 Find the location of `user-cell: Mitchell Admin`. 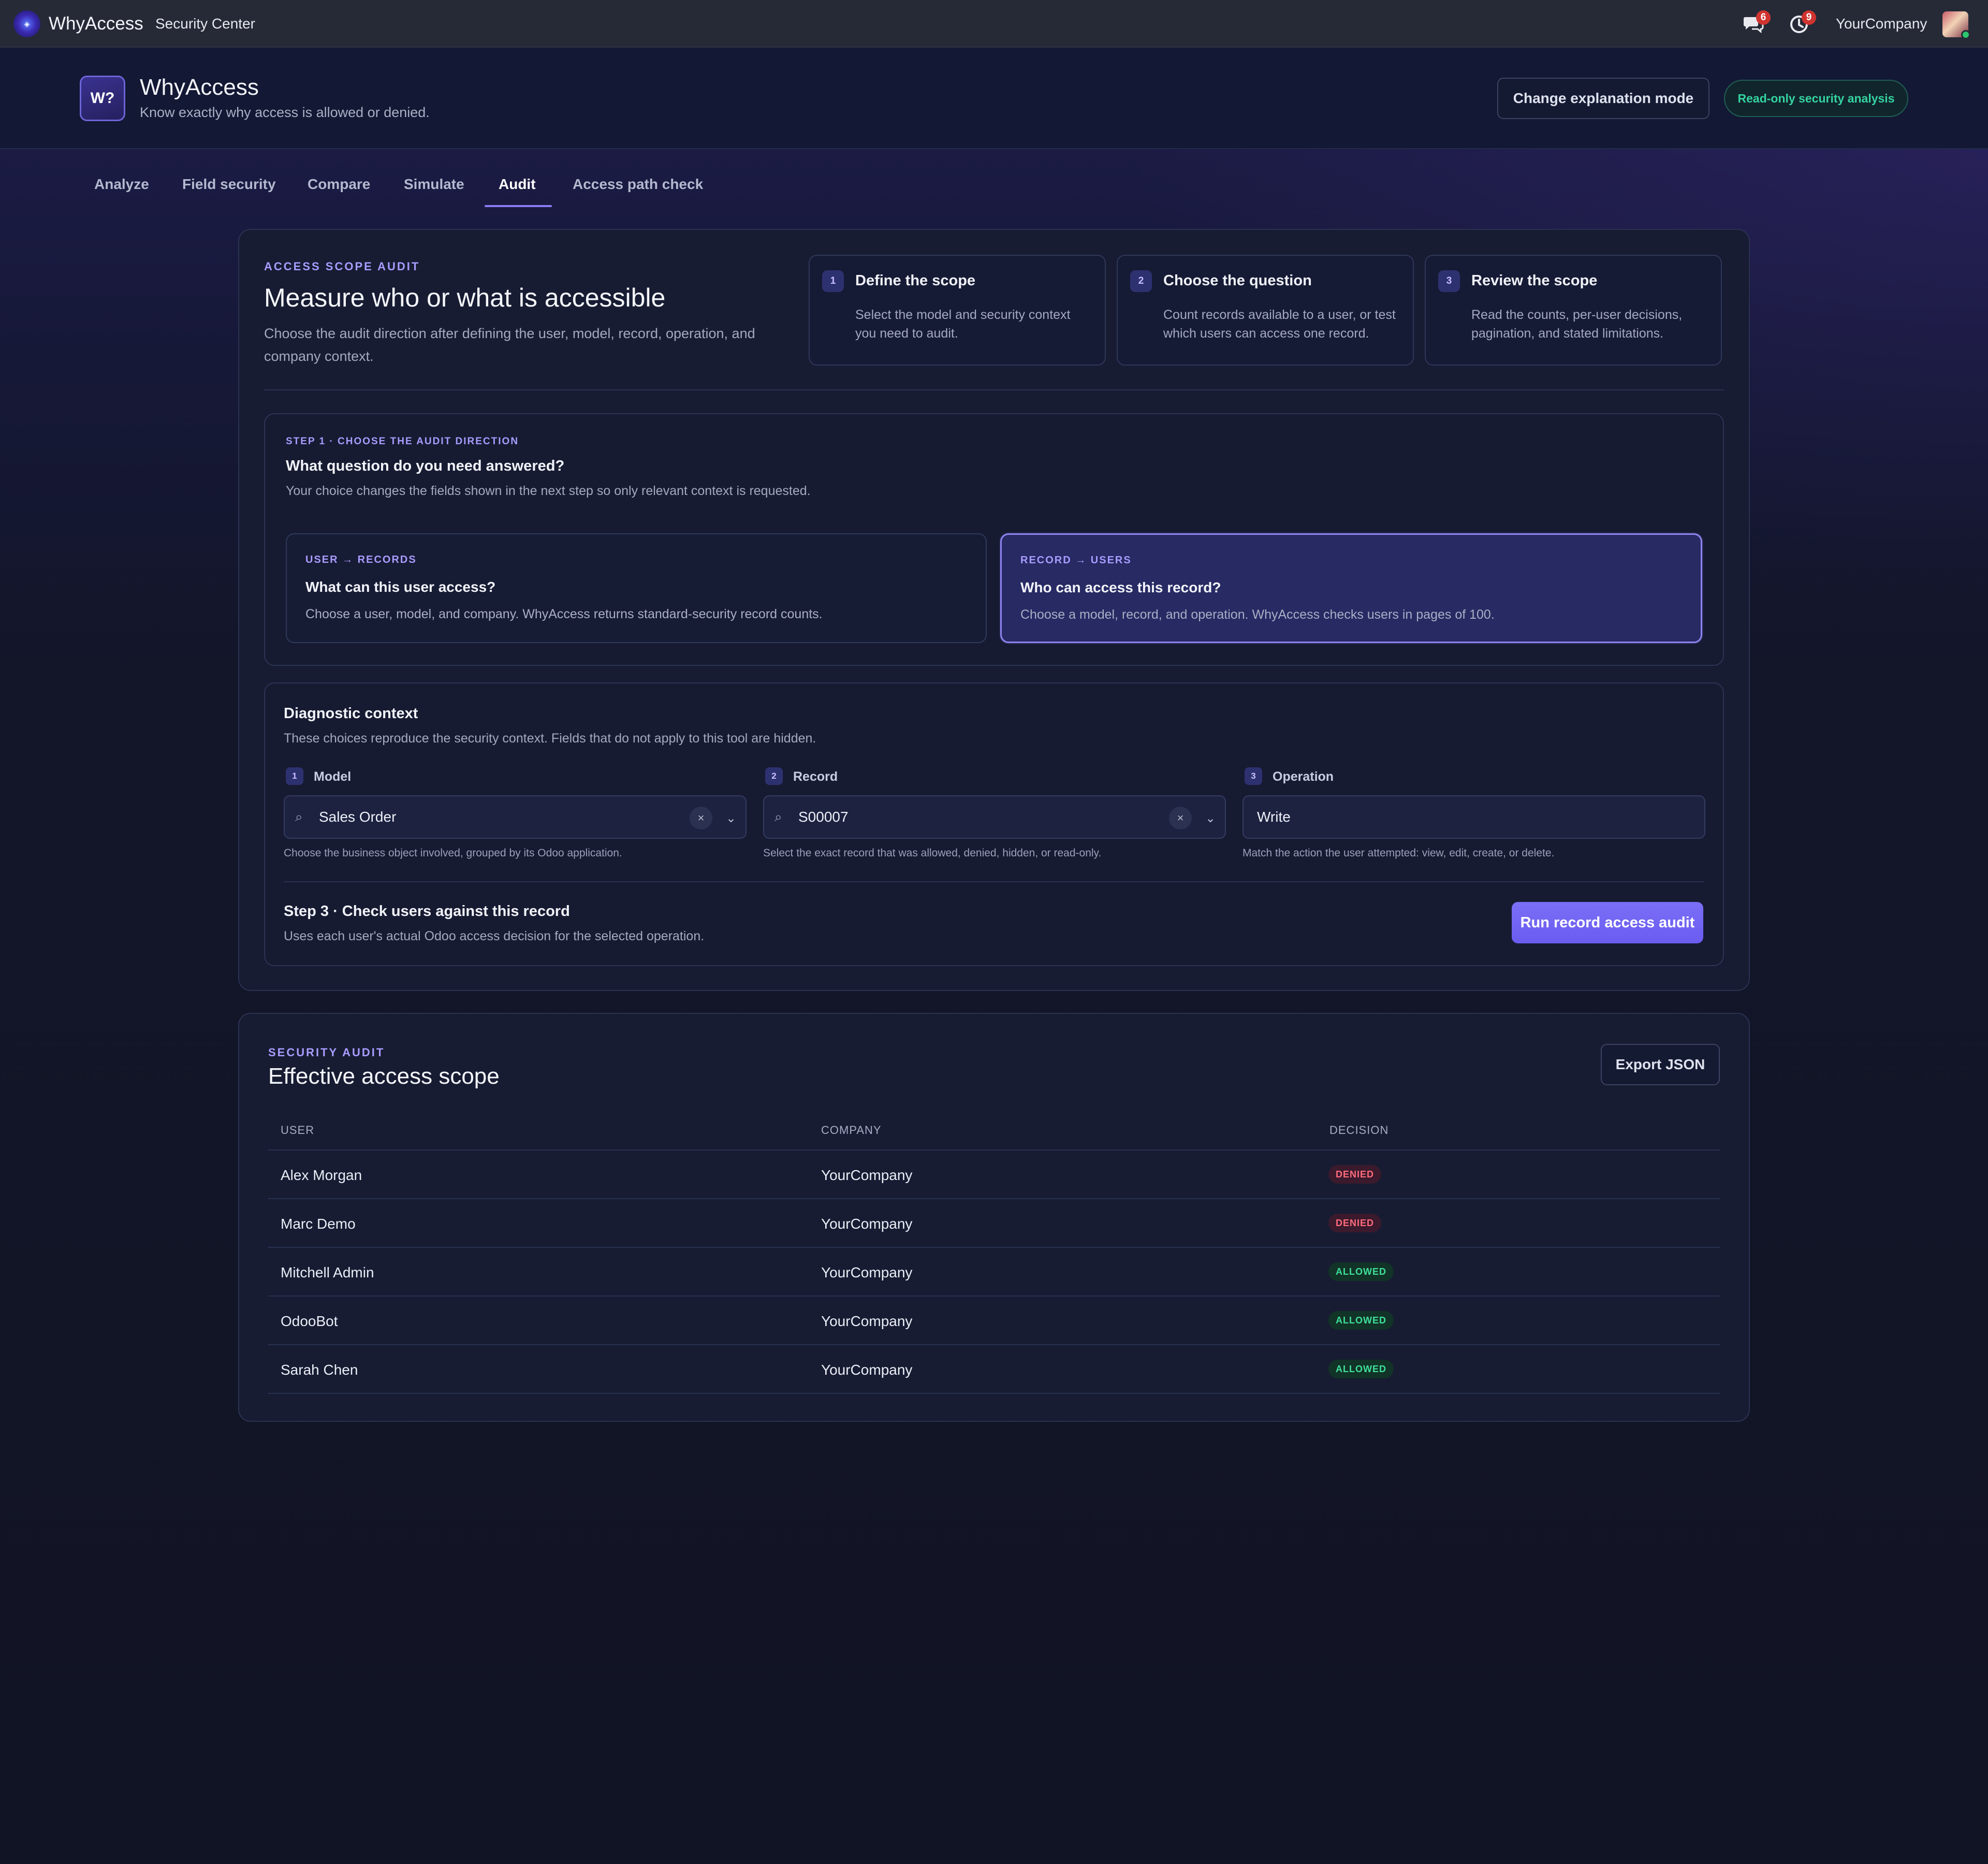

user-cell: Mitchell Admin is located at coordinates (327, 1272).